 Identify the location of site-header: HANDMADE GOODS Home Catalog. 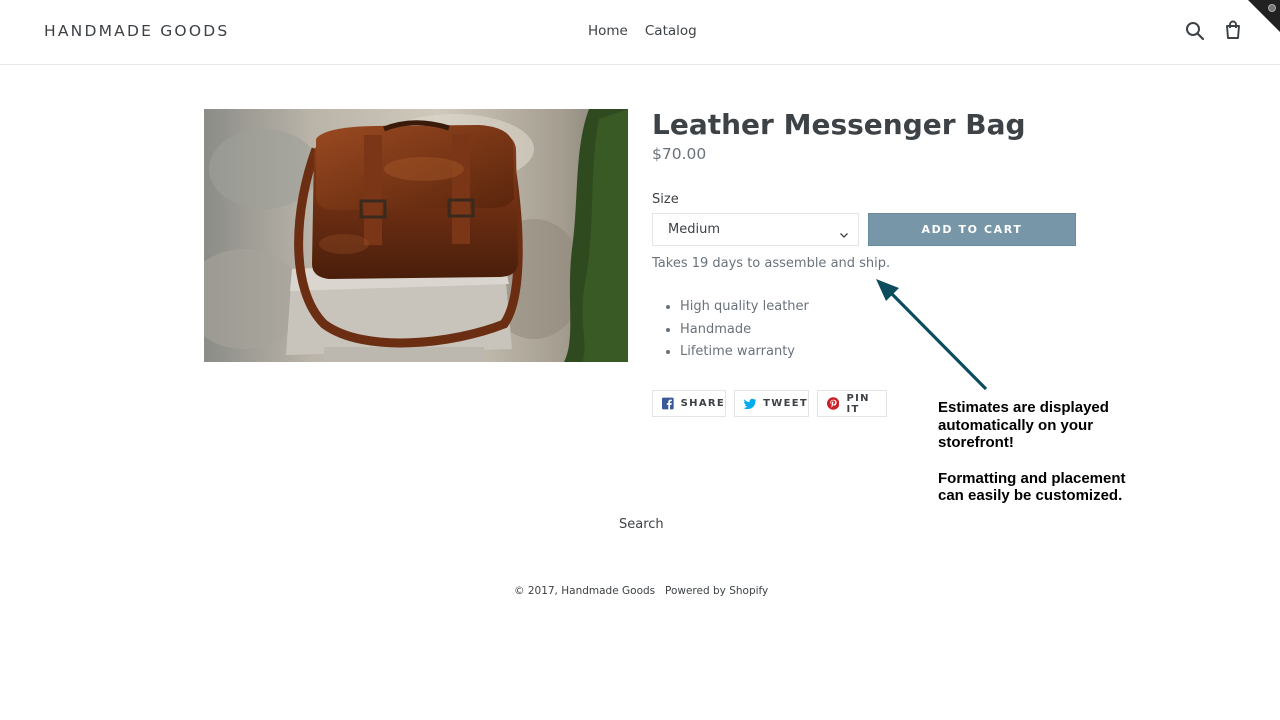
(640, 32).